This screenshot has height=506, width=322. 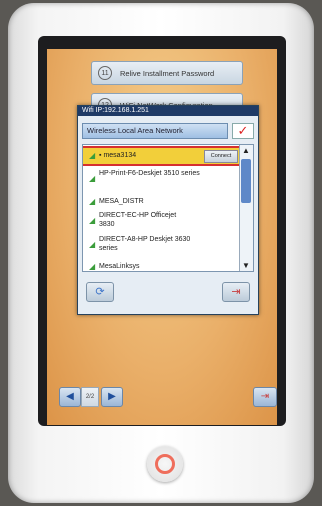 I want to click on page-indicator: 2/2, so click(x=90, y=397).